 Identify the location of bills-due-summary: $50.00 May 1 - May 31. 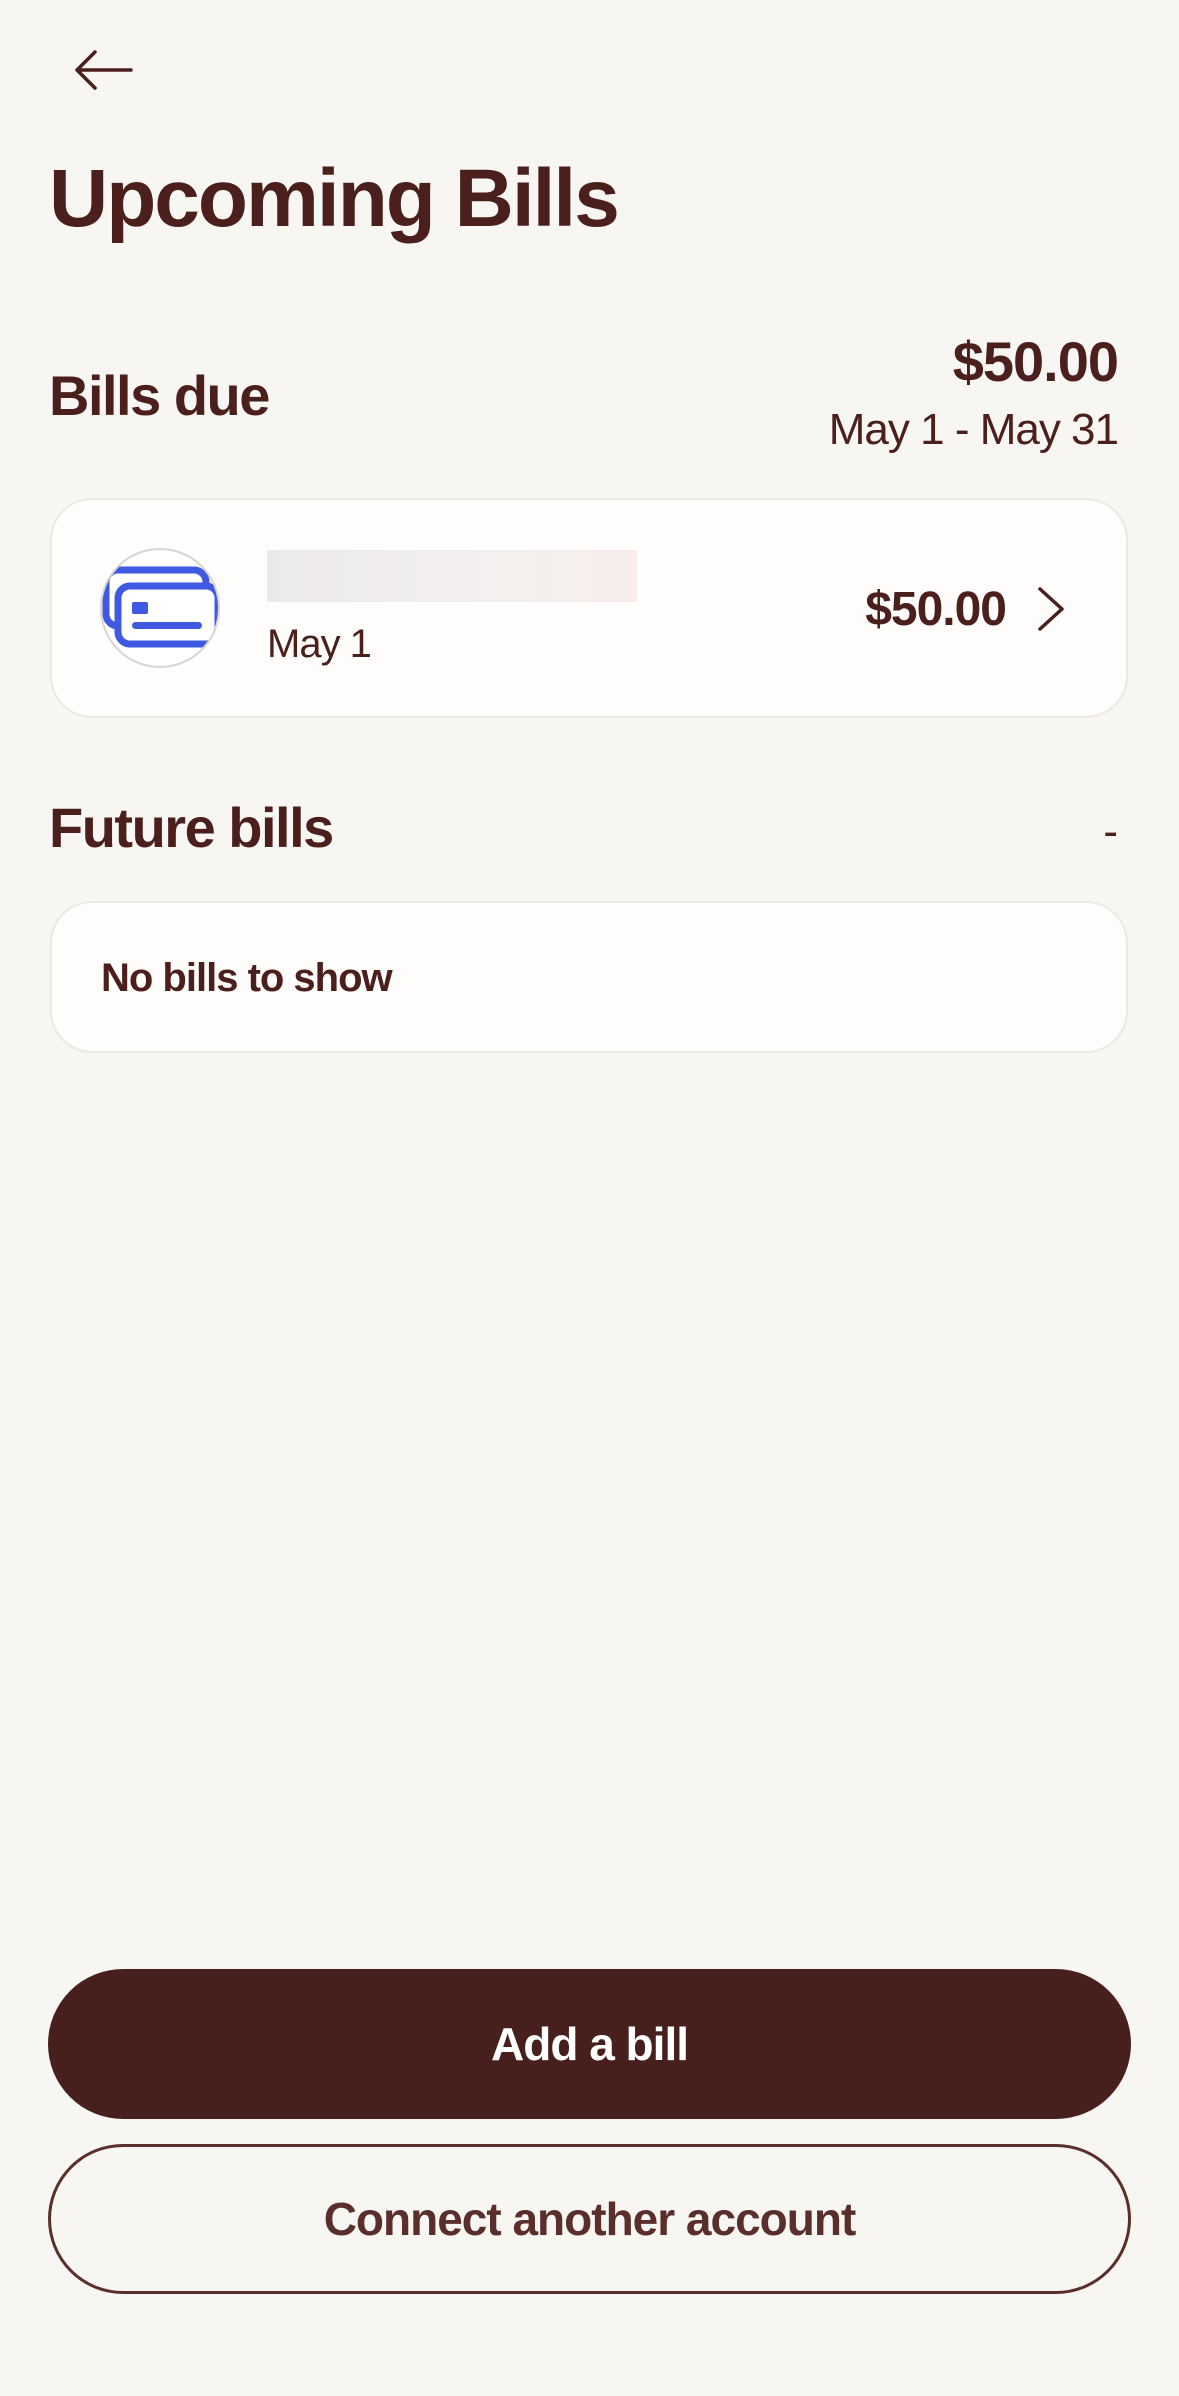
(973, 392).